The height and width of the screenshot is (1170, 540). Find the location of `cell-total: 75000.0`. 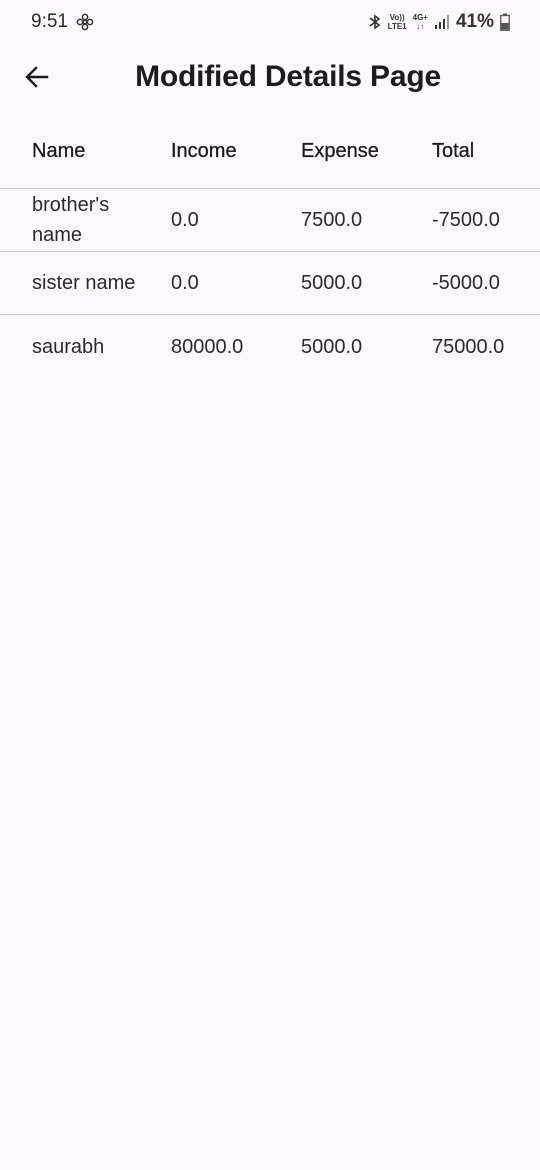

cell-total: 75000.0 is located at coordinates (468, 346).